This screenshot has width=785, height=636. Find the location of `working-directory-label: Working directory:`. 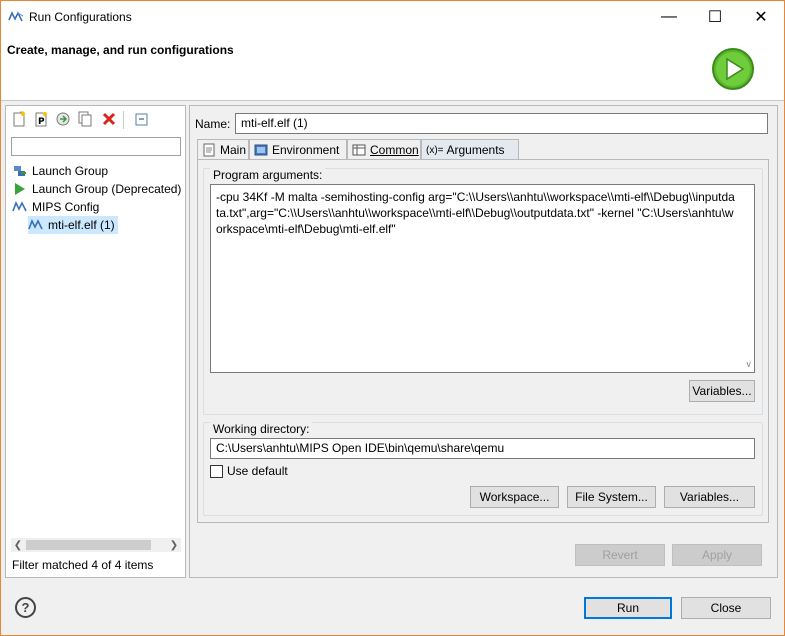

working-directory-label: Working directory: is located at coordinates (261, 429).